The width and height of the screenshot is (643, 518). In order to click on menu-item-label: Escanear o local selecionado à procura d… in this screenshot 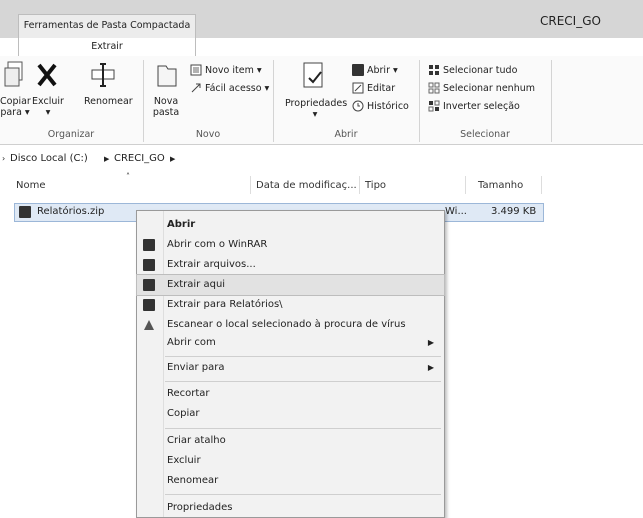, I will do `click(286, 324)`.